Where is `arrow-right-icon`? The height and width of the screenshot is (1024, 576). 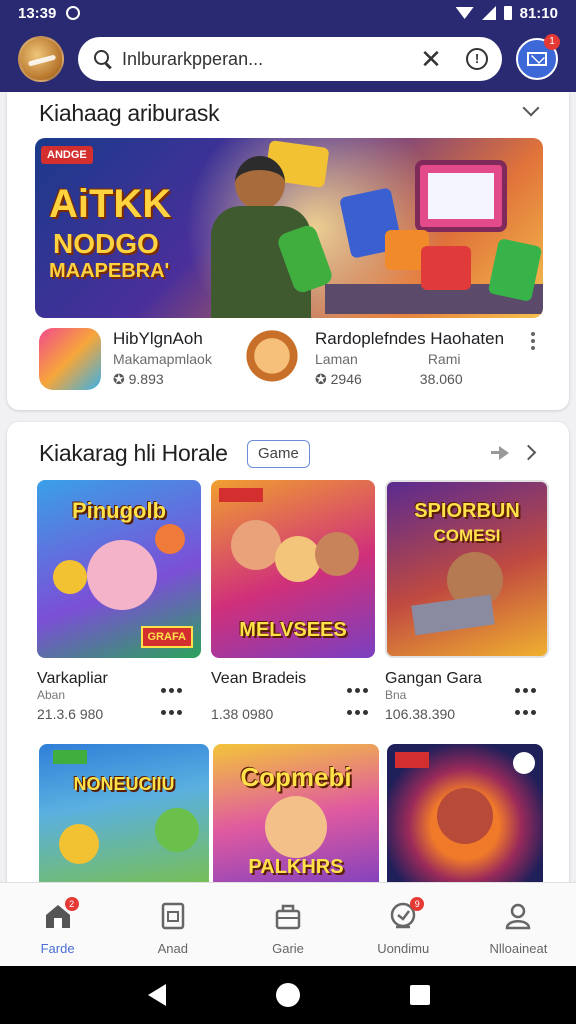
arrow-right-icon is located at coordinates (500, 453).